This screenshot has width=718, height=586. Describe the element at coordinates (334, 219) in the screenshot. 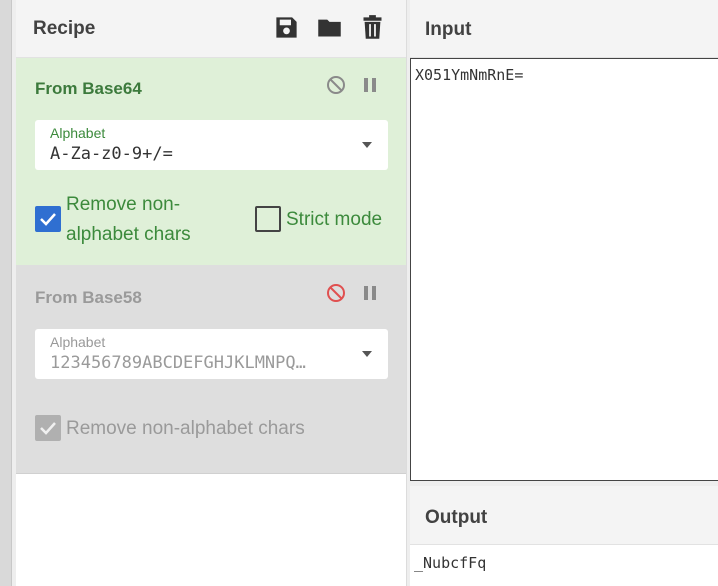

I see `strict-mode-label: Strict mode` at that location.